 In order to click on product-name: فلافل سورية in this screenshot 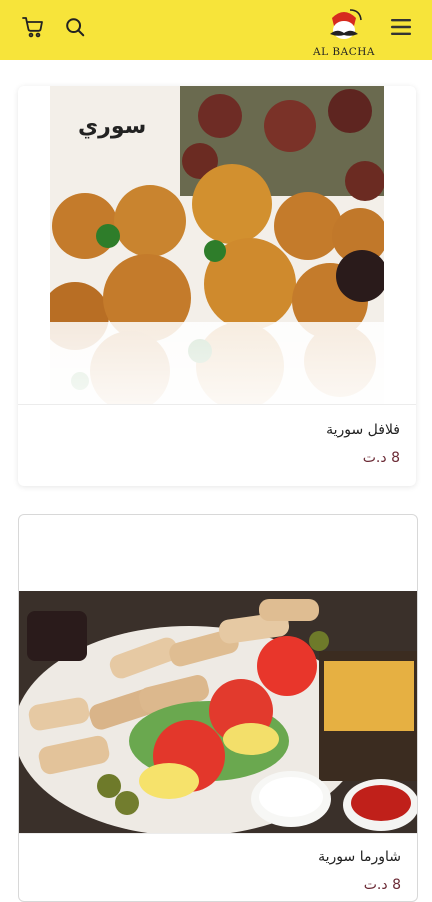, I will do `click(363, 430)`.